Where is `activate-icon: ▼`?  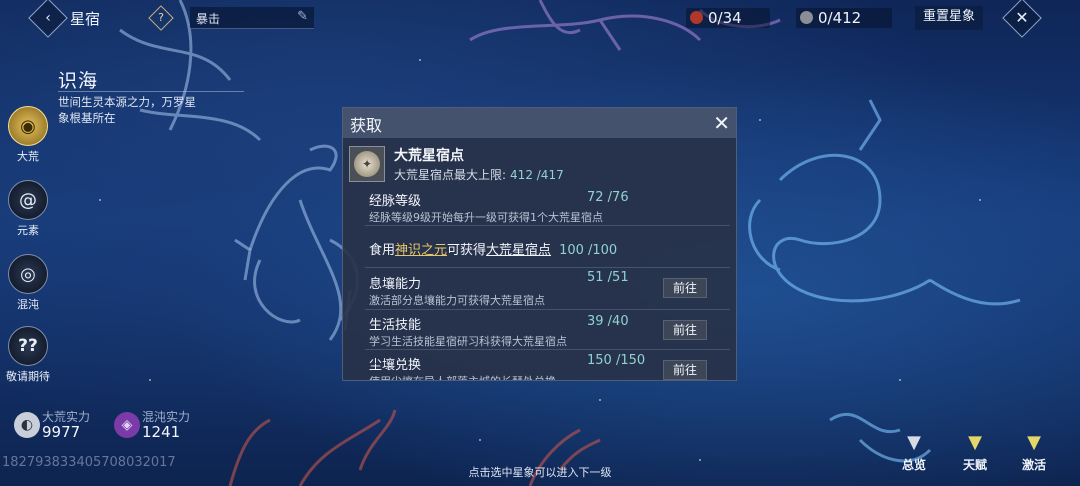
activate-icon: ▼ is located at coordinates (1034, 442).